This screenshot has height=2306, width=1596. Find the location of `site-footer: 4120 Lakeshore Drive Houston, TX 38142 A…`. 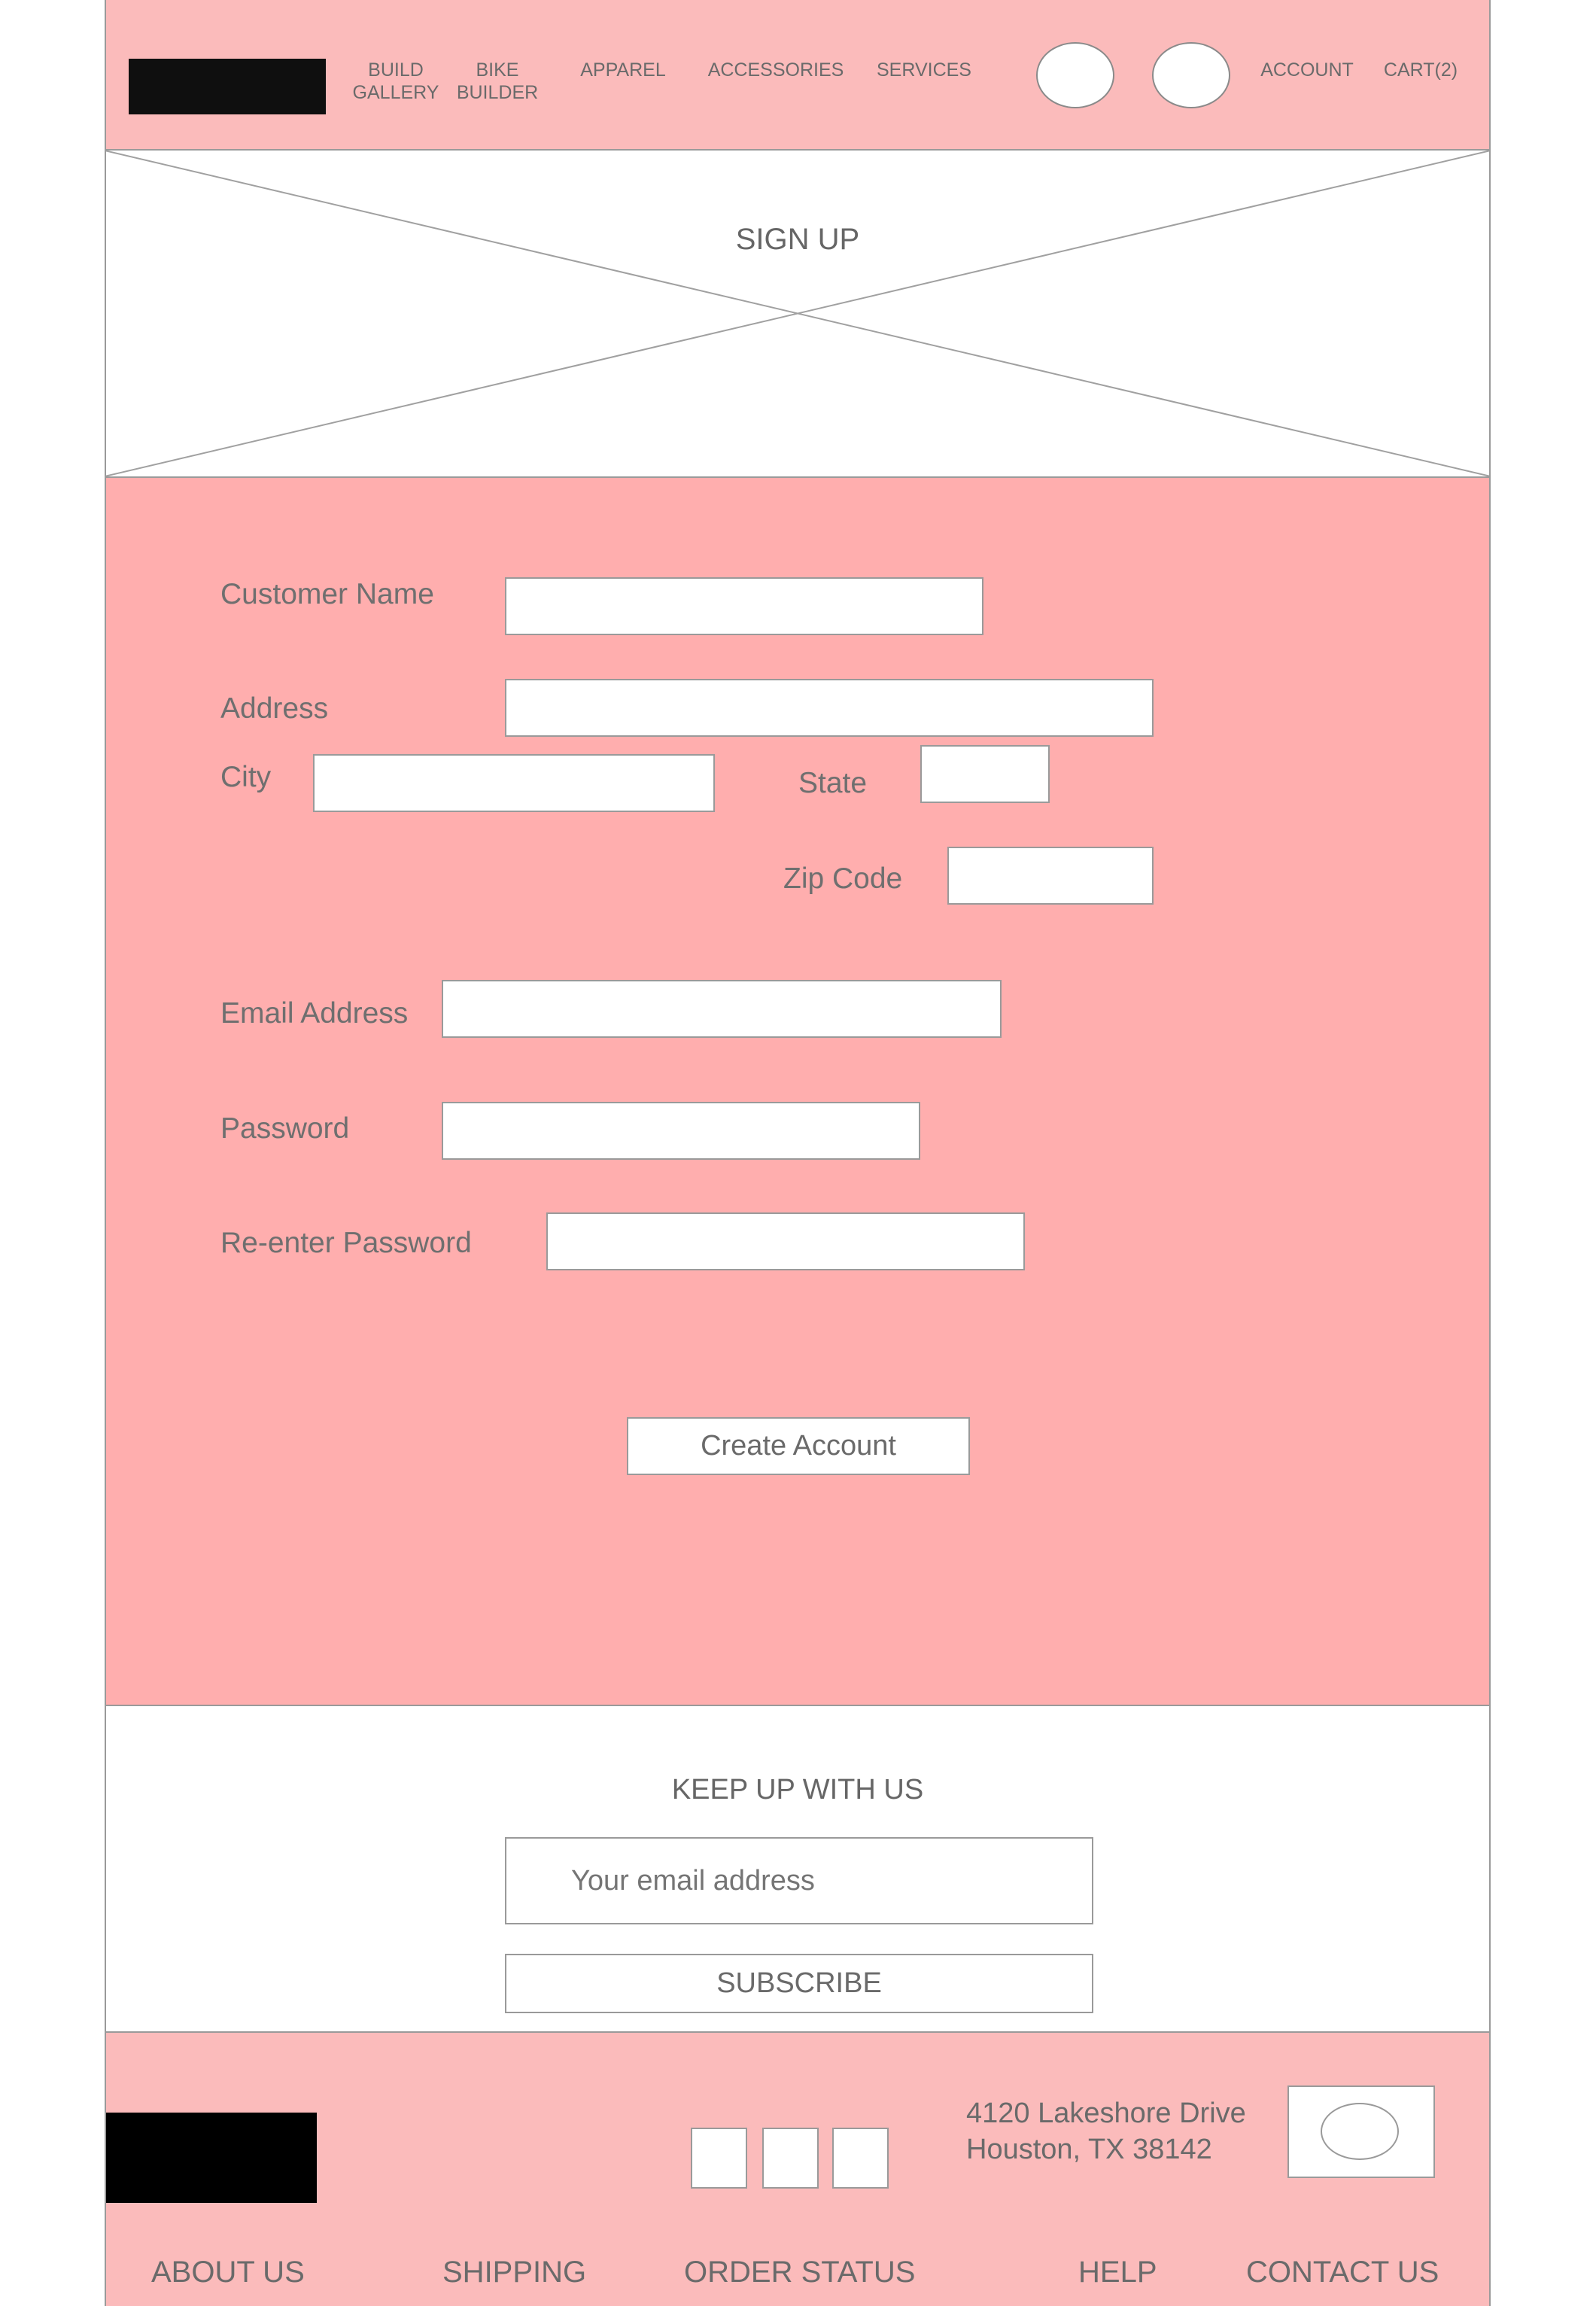

site-footer: 4120 Lakeshore Drive Houston, TX 38142 A… is located at coordinates (798, 2169).